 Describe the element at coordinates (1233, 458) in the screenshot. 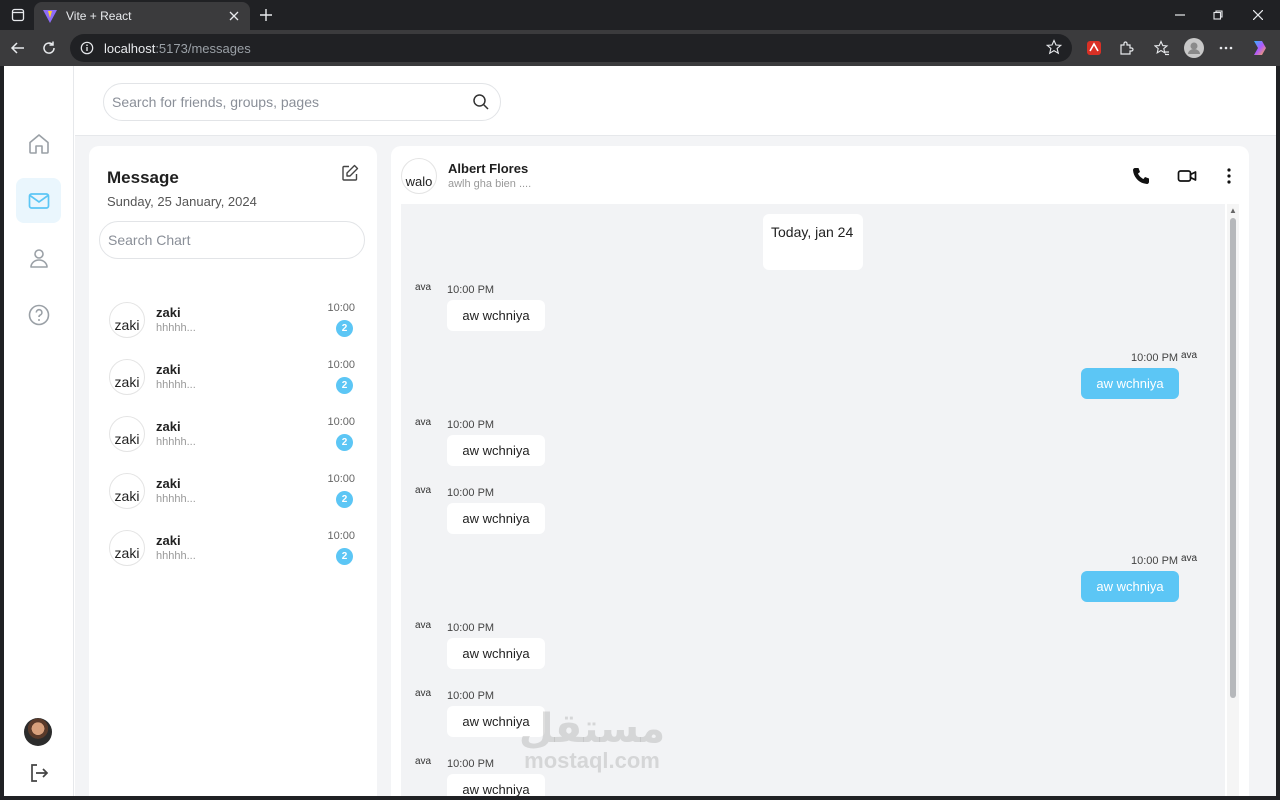

I see `scrollbar-thumb` at that location.